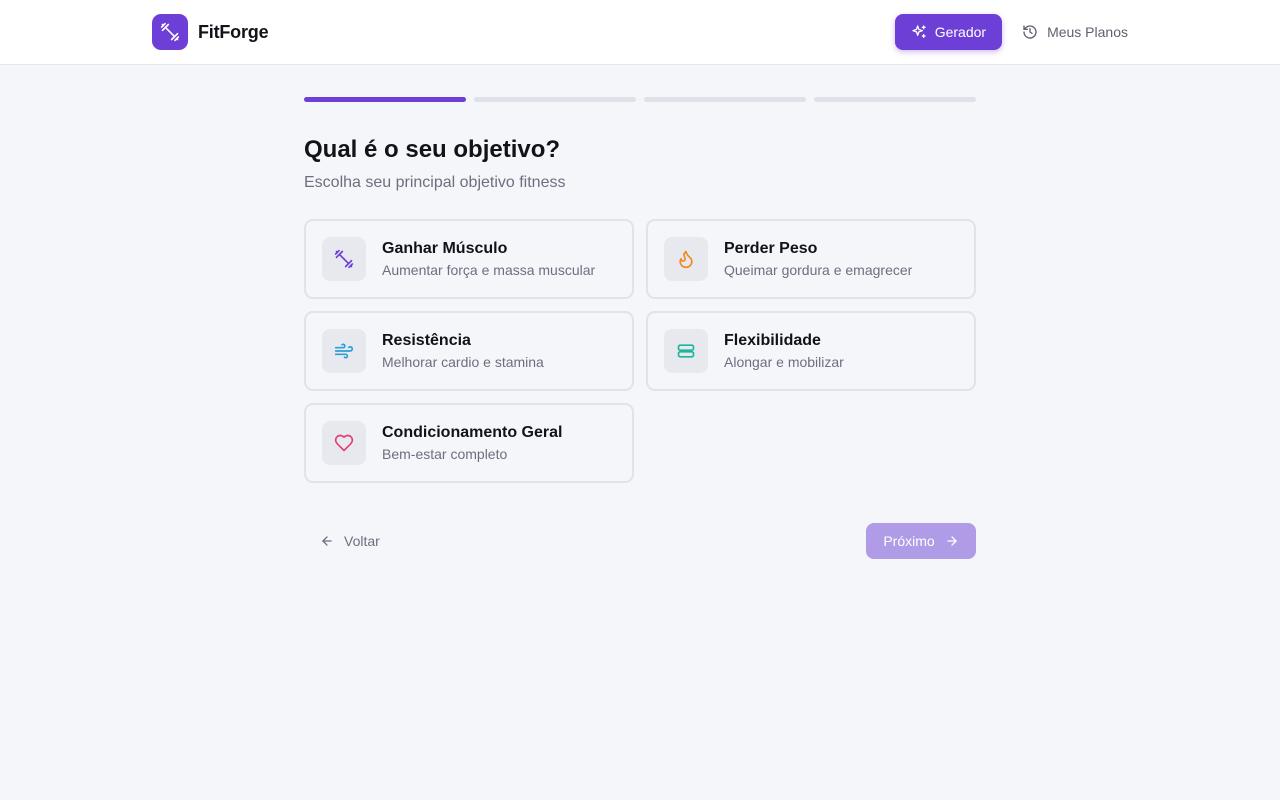 This screenshot has height=800, width=1280. Describe the element at coordinates (435, 182) in the screenshot. I see `step-subtitle: Escolha seu principal objetivo fitness` at that location.